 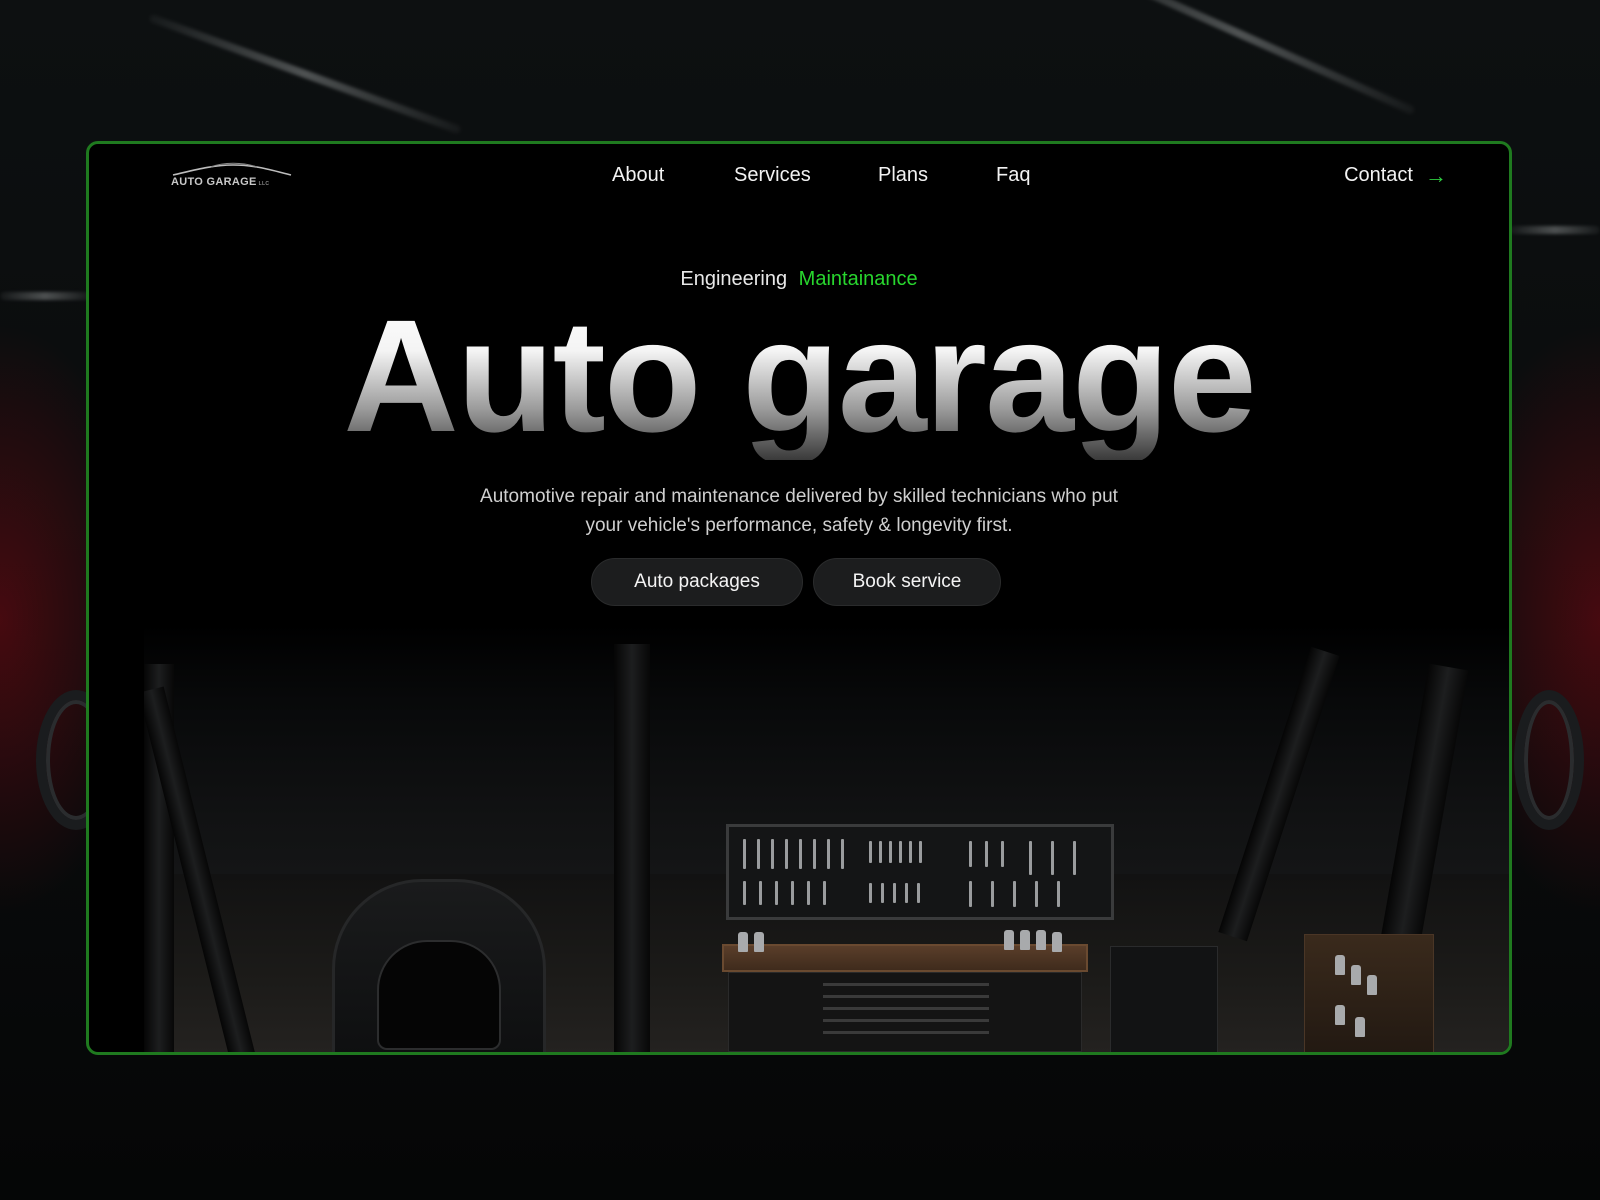 I want to click on auto-packages-button: Auto packages, so click(x=697, y=582).